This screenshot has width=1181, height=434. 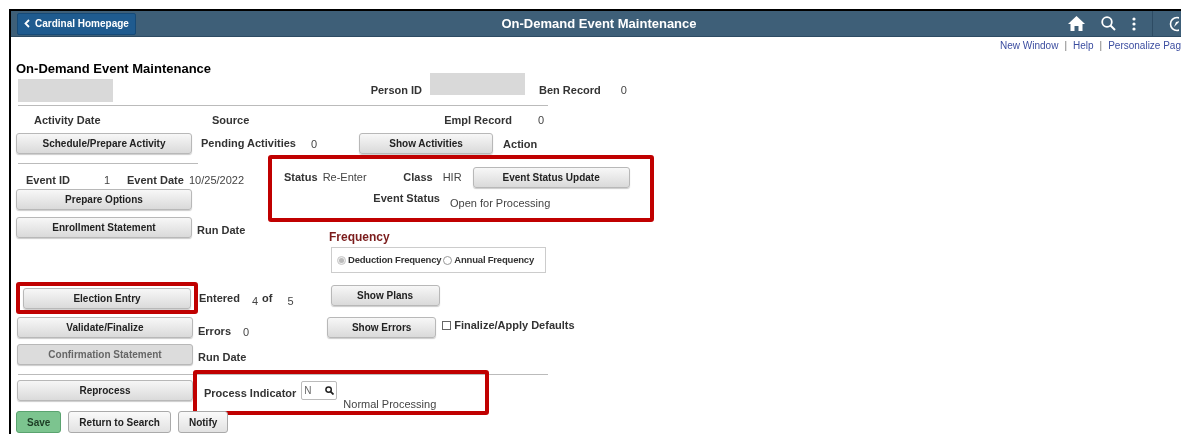 What do you see at coordinates (104, 199) in the screenshot?
I see `action-button: Prepare Options` at bounding box center [104, 199].